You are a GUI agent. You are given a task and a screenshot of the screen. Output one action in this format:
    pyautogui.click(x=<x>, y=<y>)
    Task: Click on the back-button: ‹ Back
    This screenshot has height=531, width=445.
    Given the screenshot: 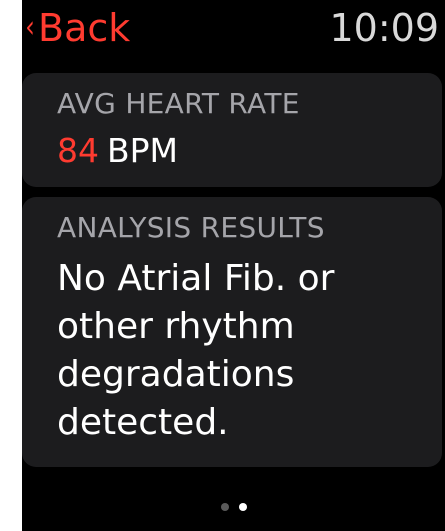 What is the action you would take?
    pyautogui.click(x=77, y=28)
    